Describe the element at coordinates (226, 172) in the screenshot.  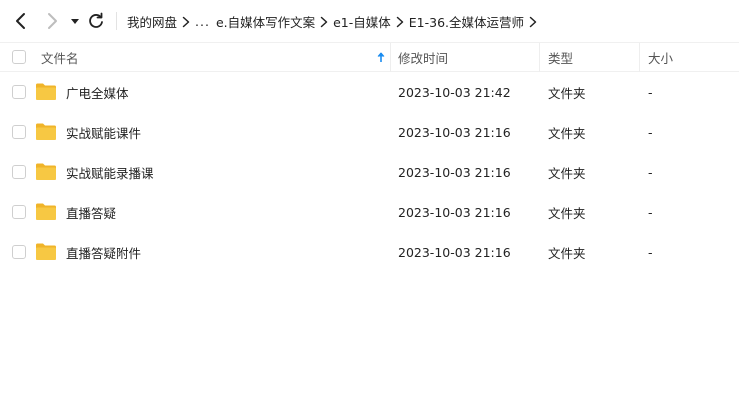
I see `file-name: 实战赋能录播课` at that location.